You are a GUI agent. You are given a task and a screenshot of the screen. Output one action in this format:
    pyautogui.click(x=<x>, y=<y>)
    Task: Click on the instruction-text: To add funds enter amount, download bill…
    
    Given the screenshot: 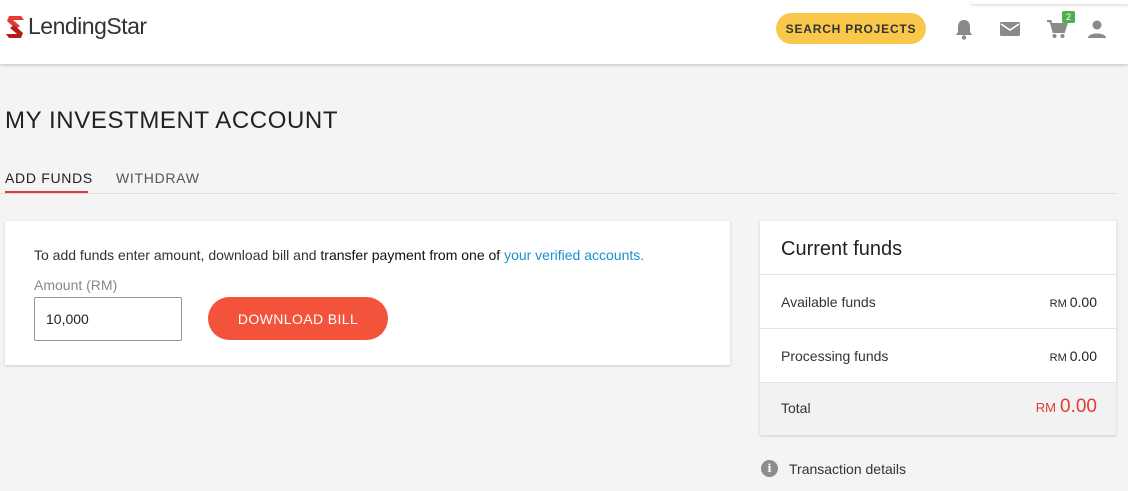 What is the action you would take?
    pyautogui.click(x=177, y=255)
    